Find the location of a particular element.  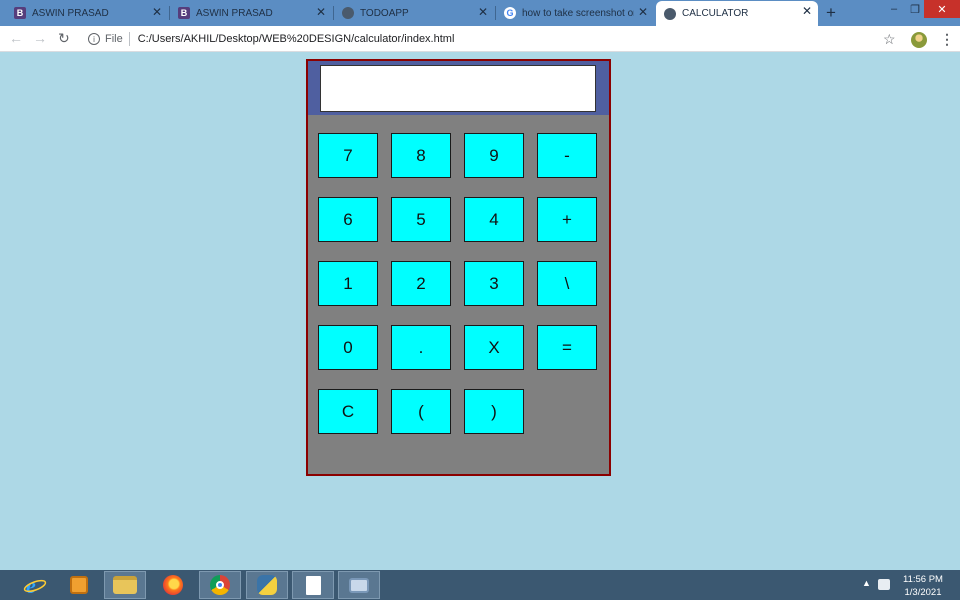

tab-google-search: G how to take screenshot on la ✕ is located at coordinates (575, 13).